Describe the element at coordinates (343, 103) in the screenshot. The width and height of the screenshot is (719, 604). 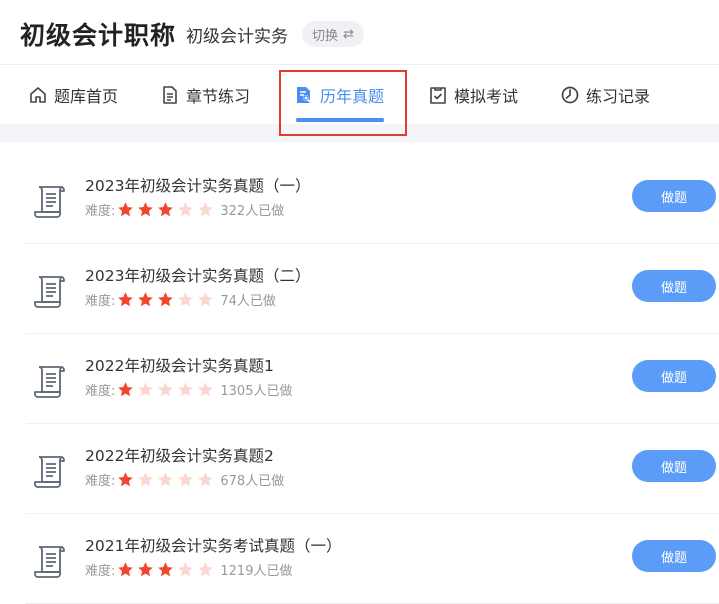
I see `highlight-box` at that location.